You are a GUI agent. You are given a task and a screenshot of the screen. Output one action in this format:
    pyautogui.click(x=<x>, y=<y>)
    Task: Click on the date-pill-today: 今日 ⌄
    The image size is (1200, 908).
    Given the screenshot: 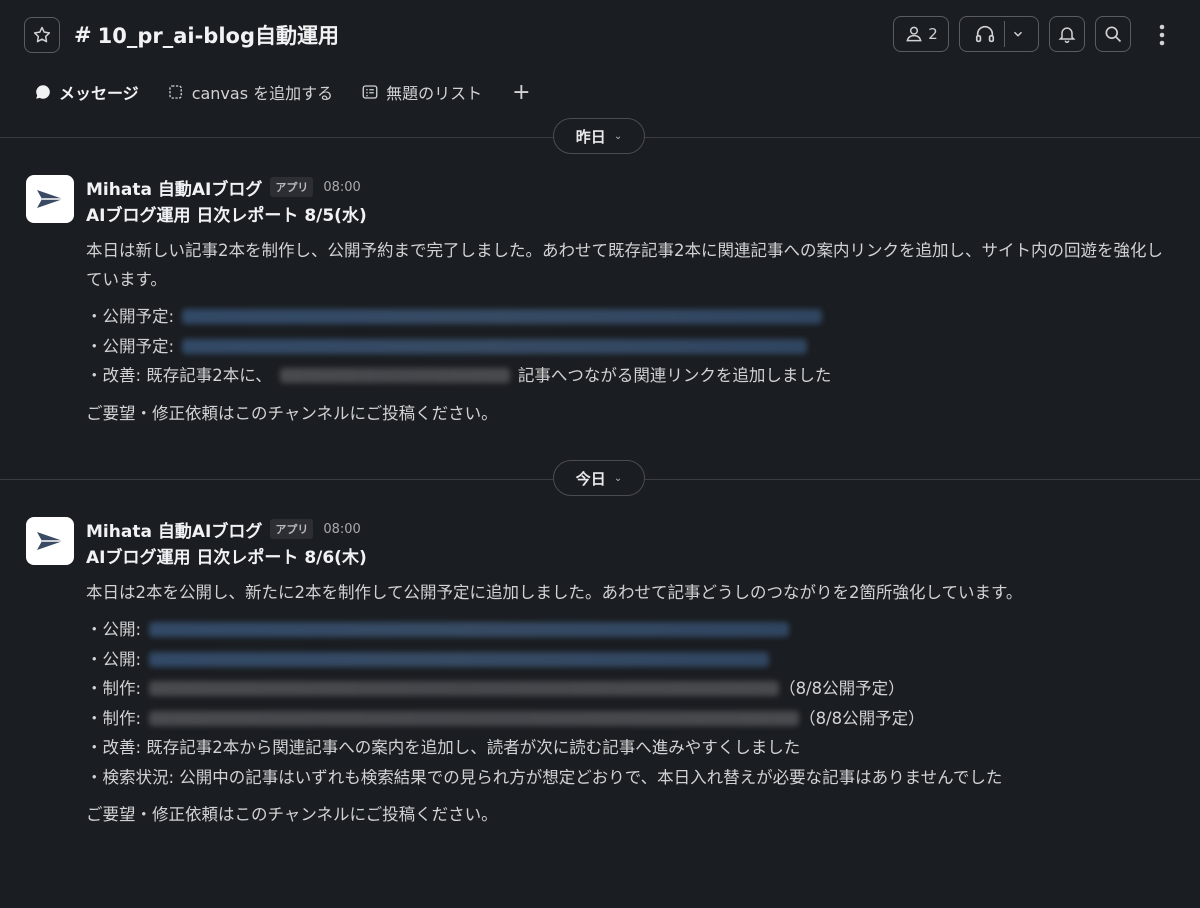 What is the action you would take?
    pyautogui.click(x=599, y=478)
    